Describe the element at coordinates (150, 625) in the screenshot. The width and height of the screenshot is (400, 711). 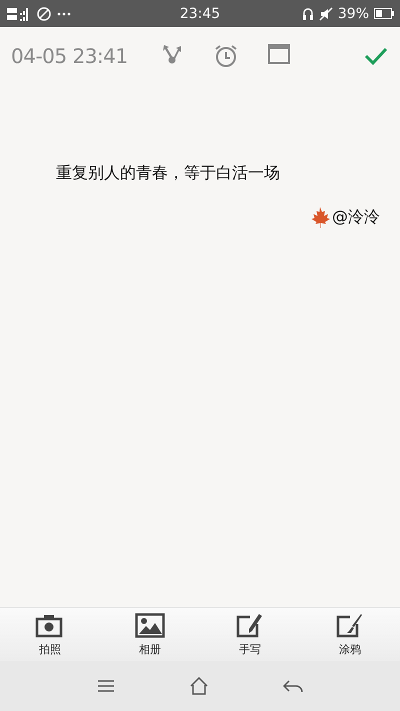
I see `image-icon` at that location.